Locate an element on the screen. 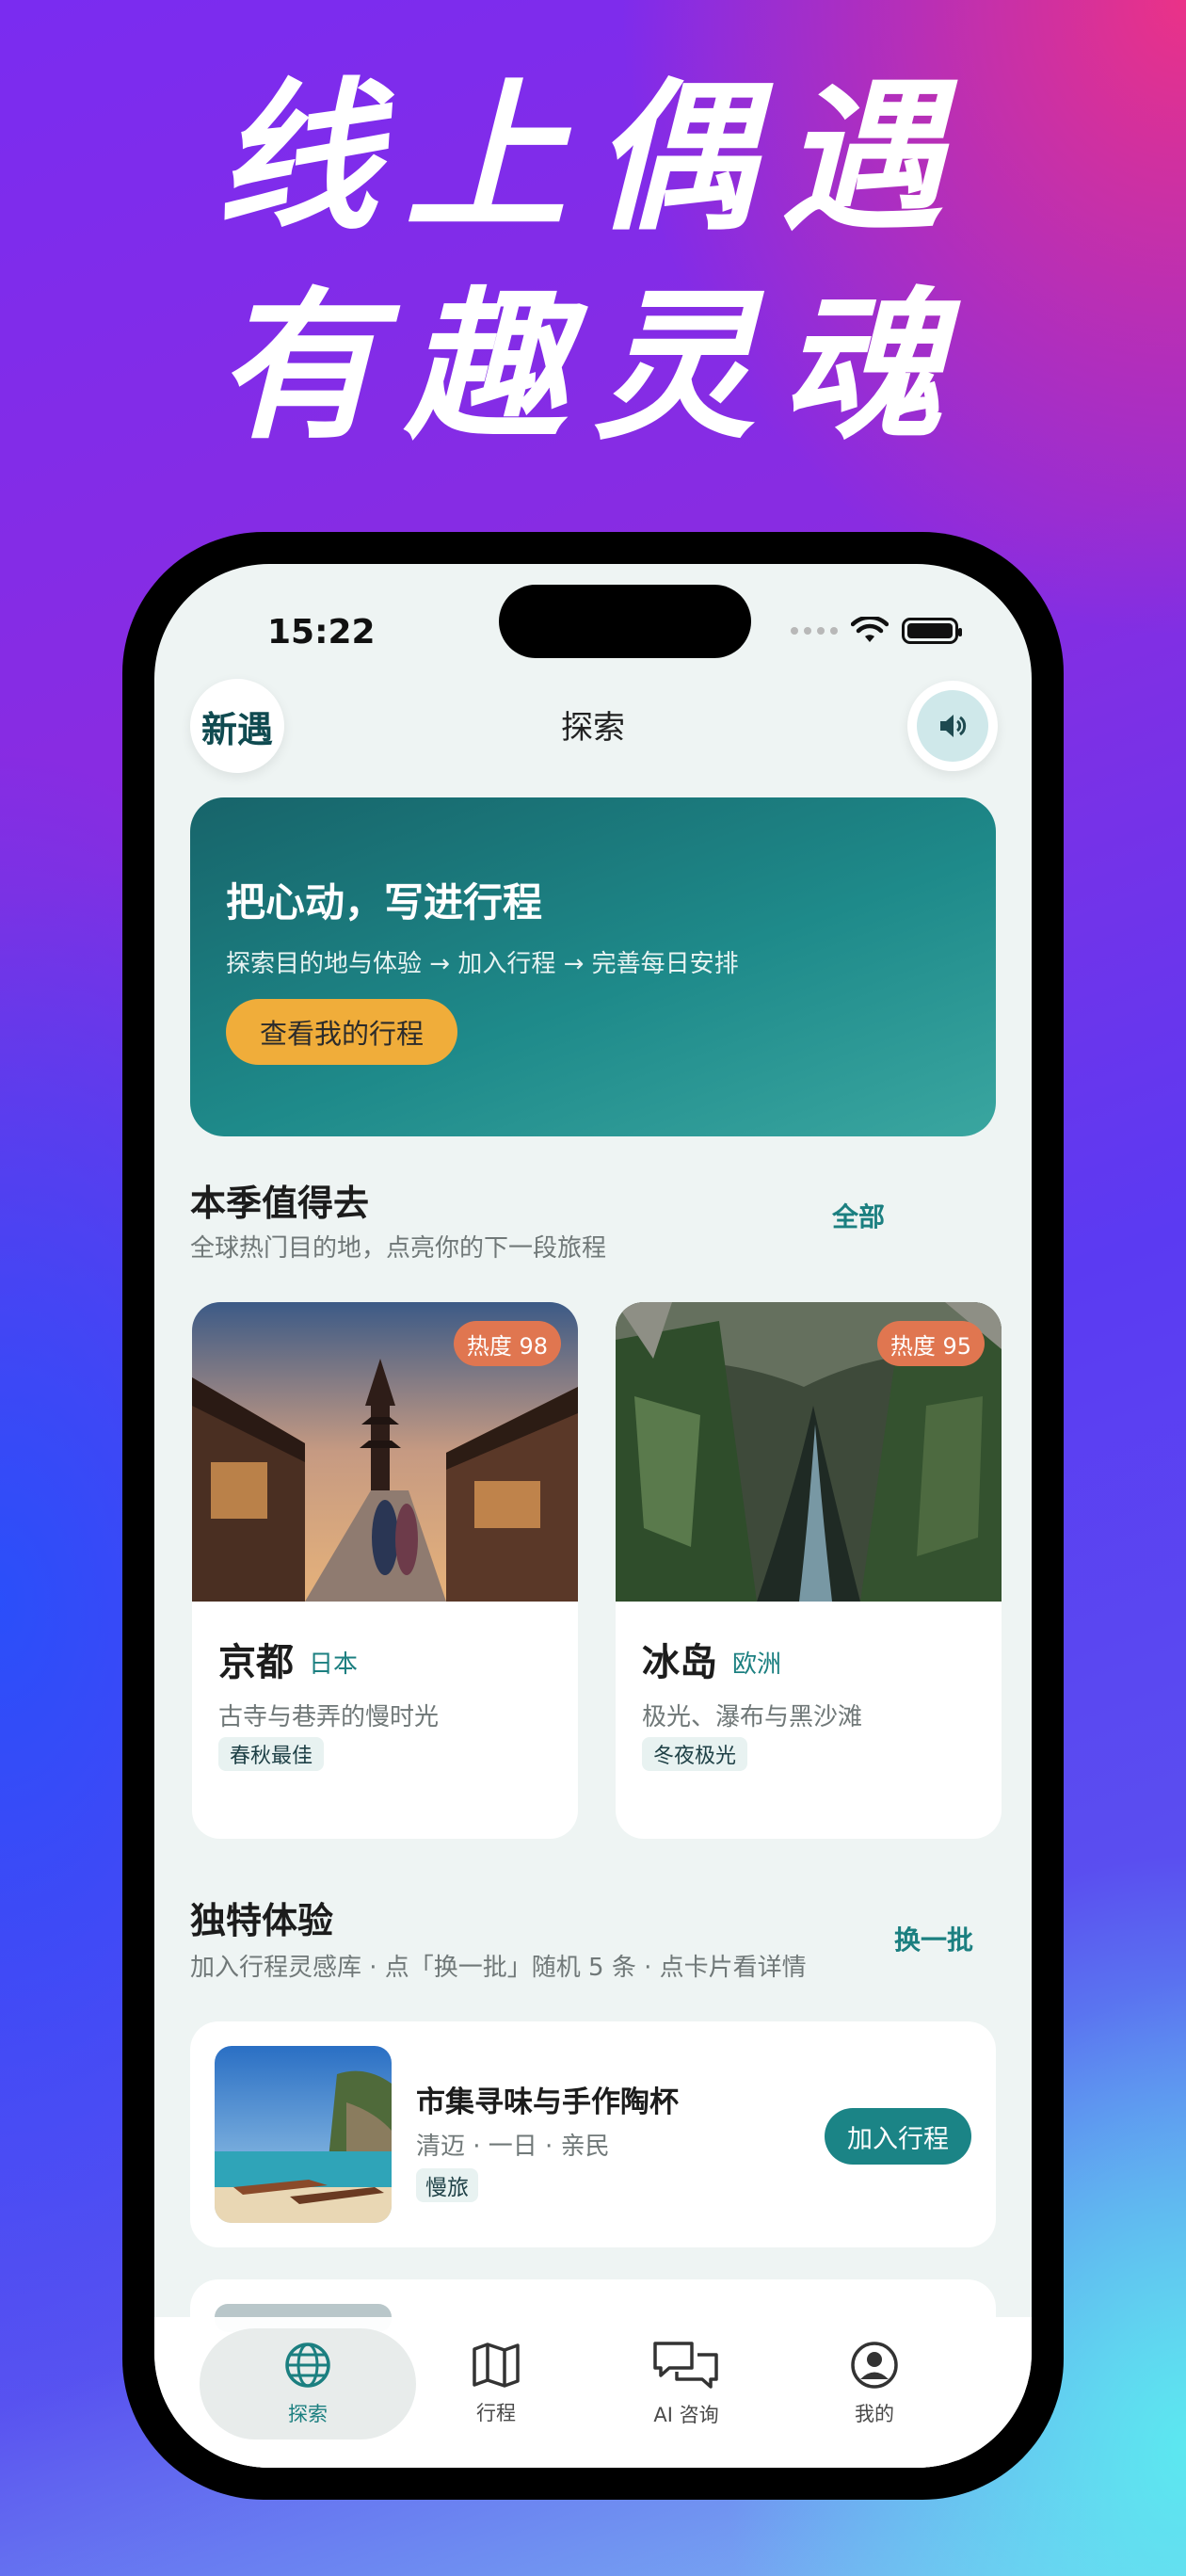 This screenshot has height=2576, width=1186. destination-tag: 冬夜极光 is located at coordinates (695, 1754).